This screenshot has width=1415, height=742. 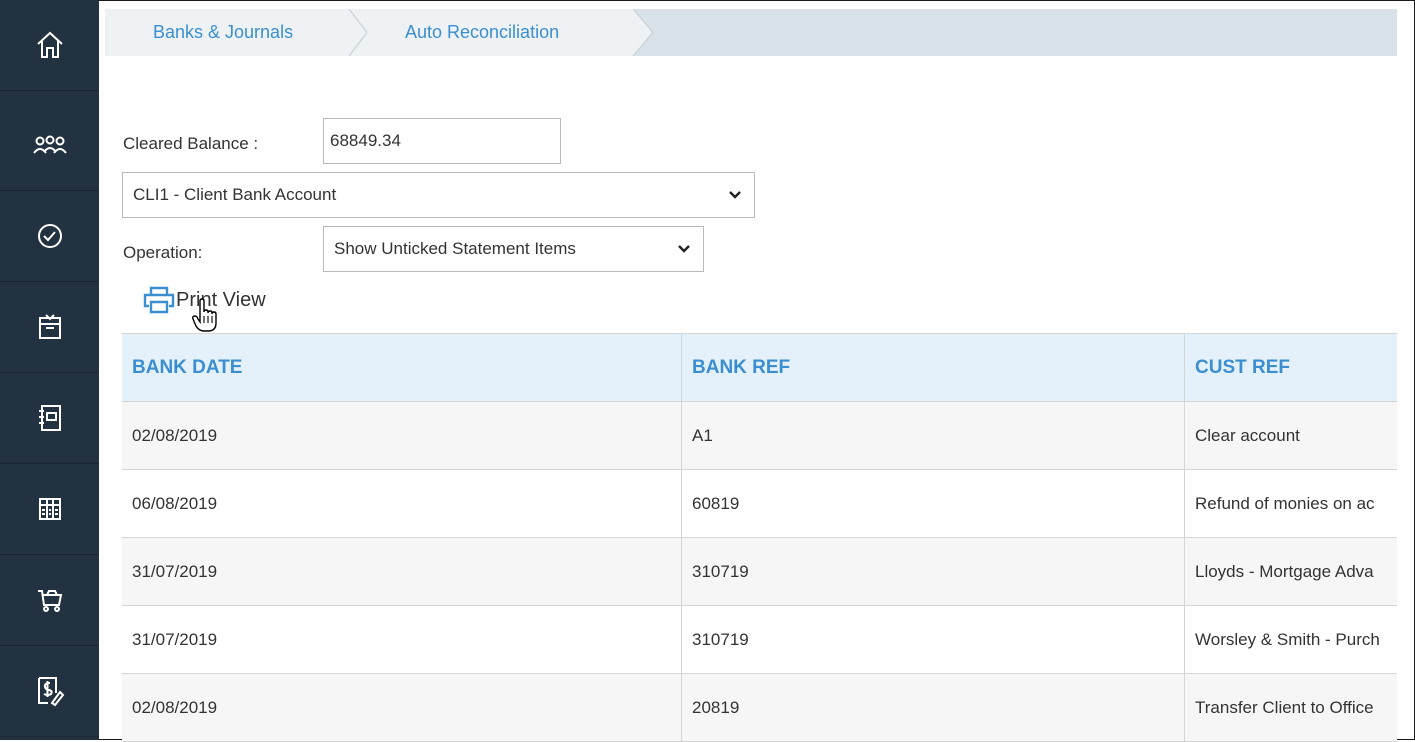 I want to click on home-icon, so click(x=49, y=44).